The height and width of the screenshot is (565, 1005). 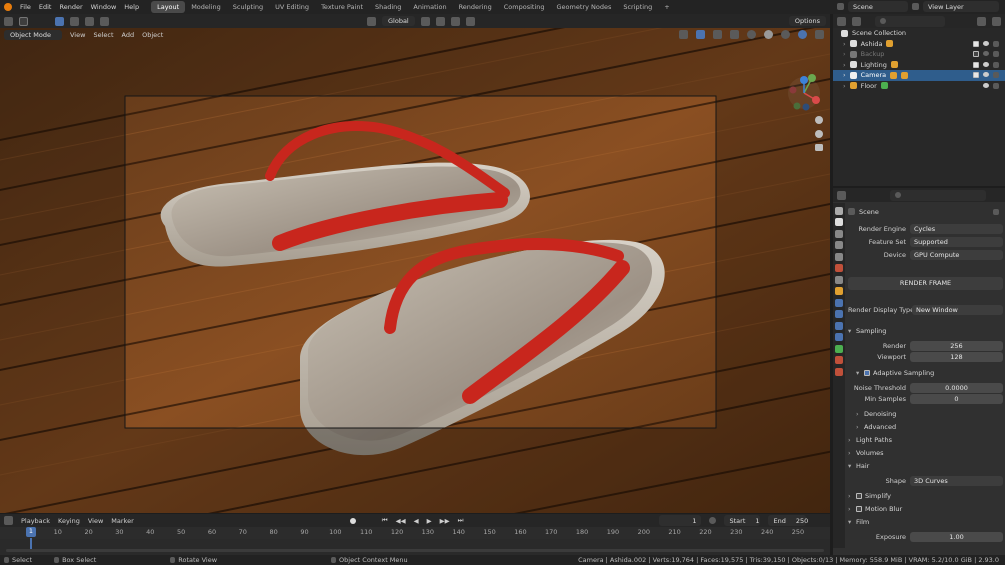 I want to click on editor-type-icon, so click(x=8, y=21).